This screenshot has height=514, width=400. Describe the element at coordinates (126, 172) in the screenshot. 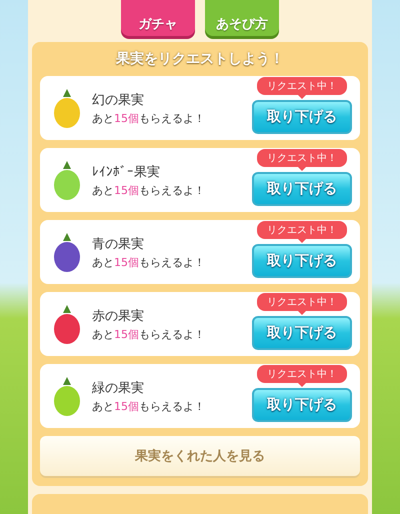

I see `fruit-name: ﾚｲﾝﾎﾞｰ果実` at that location.